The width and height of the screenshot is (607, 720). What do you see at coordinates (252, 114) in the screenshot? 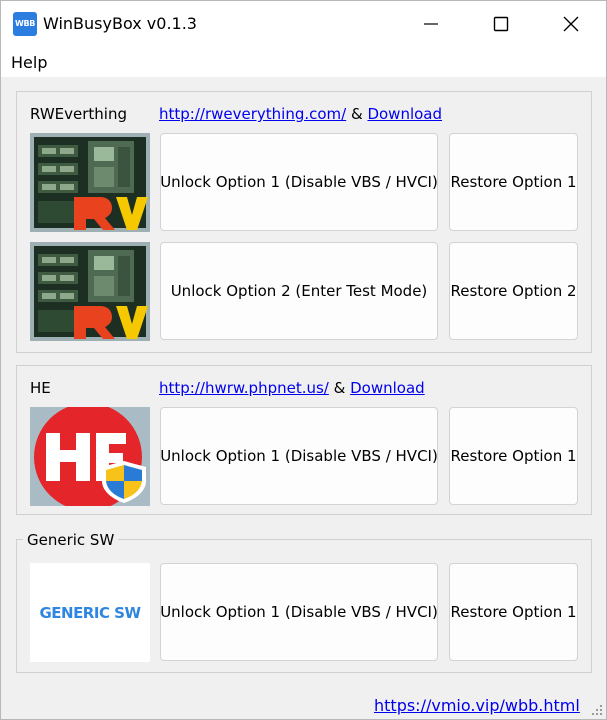
I see `homepage-link: http://rweverything.com/` at bounding box center [252, 114].